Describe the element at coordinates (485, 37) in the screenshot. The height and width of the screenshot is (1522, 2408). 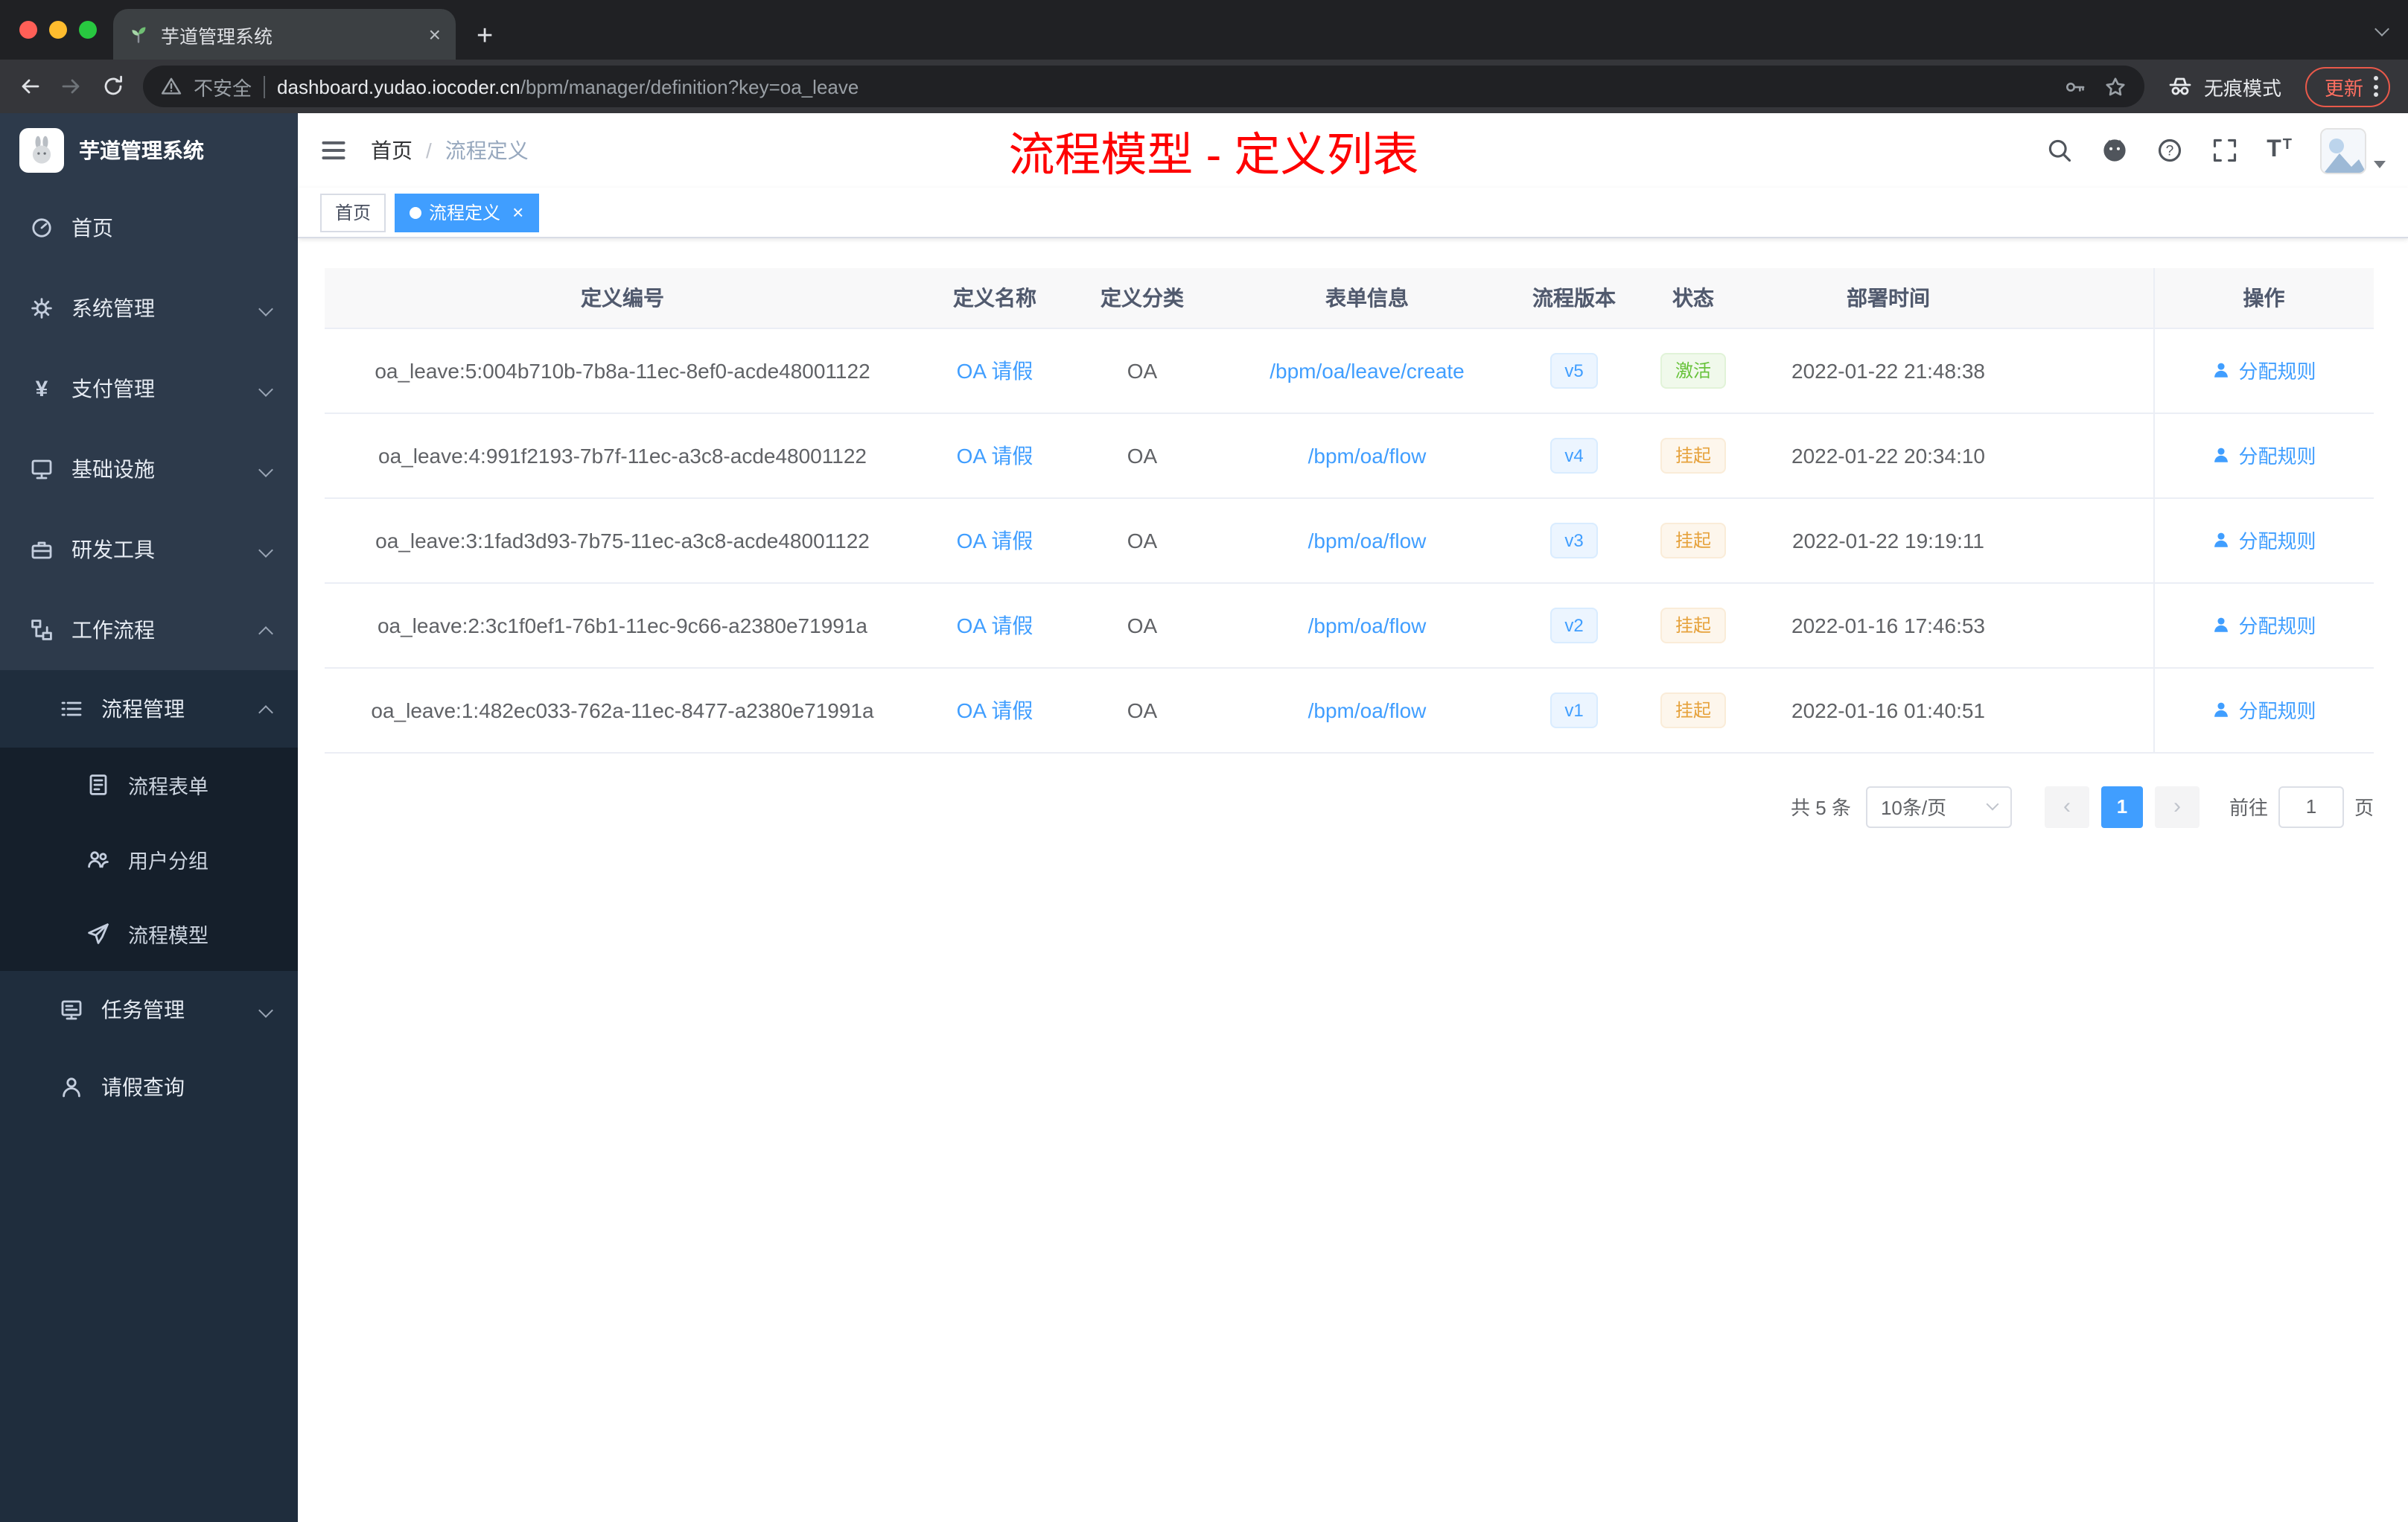
I see `new-tab-button: +` at that location.